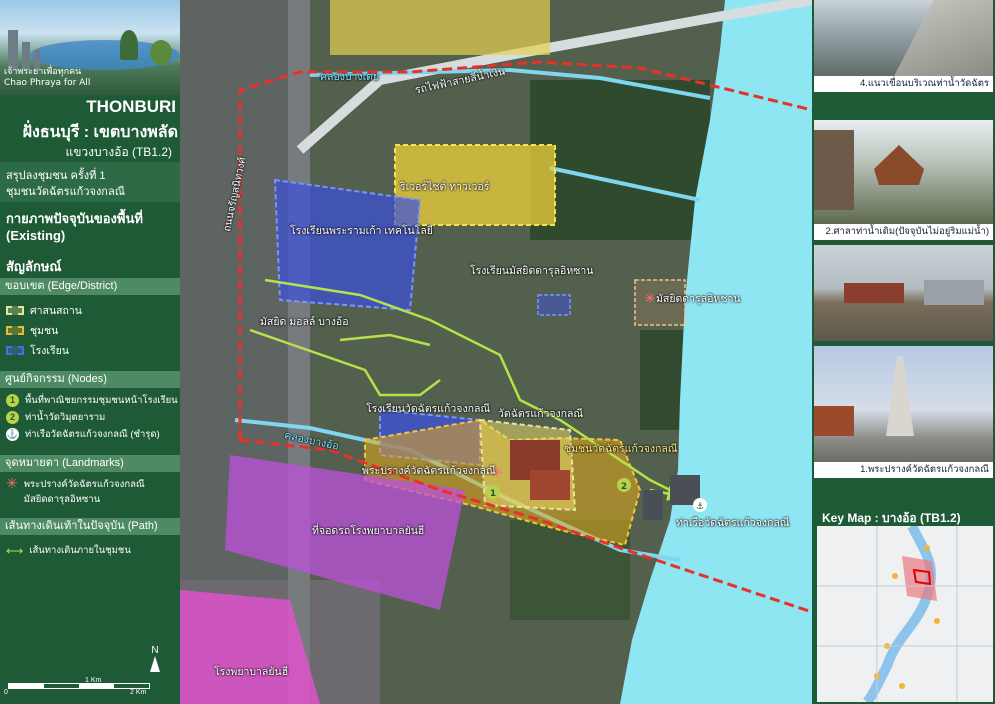 This screenshot has height=704, width=995. I want to click on label-hospital: โรงพยาบาลยันฮี, so click(251, 672).